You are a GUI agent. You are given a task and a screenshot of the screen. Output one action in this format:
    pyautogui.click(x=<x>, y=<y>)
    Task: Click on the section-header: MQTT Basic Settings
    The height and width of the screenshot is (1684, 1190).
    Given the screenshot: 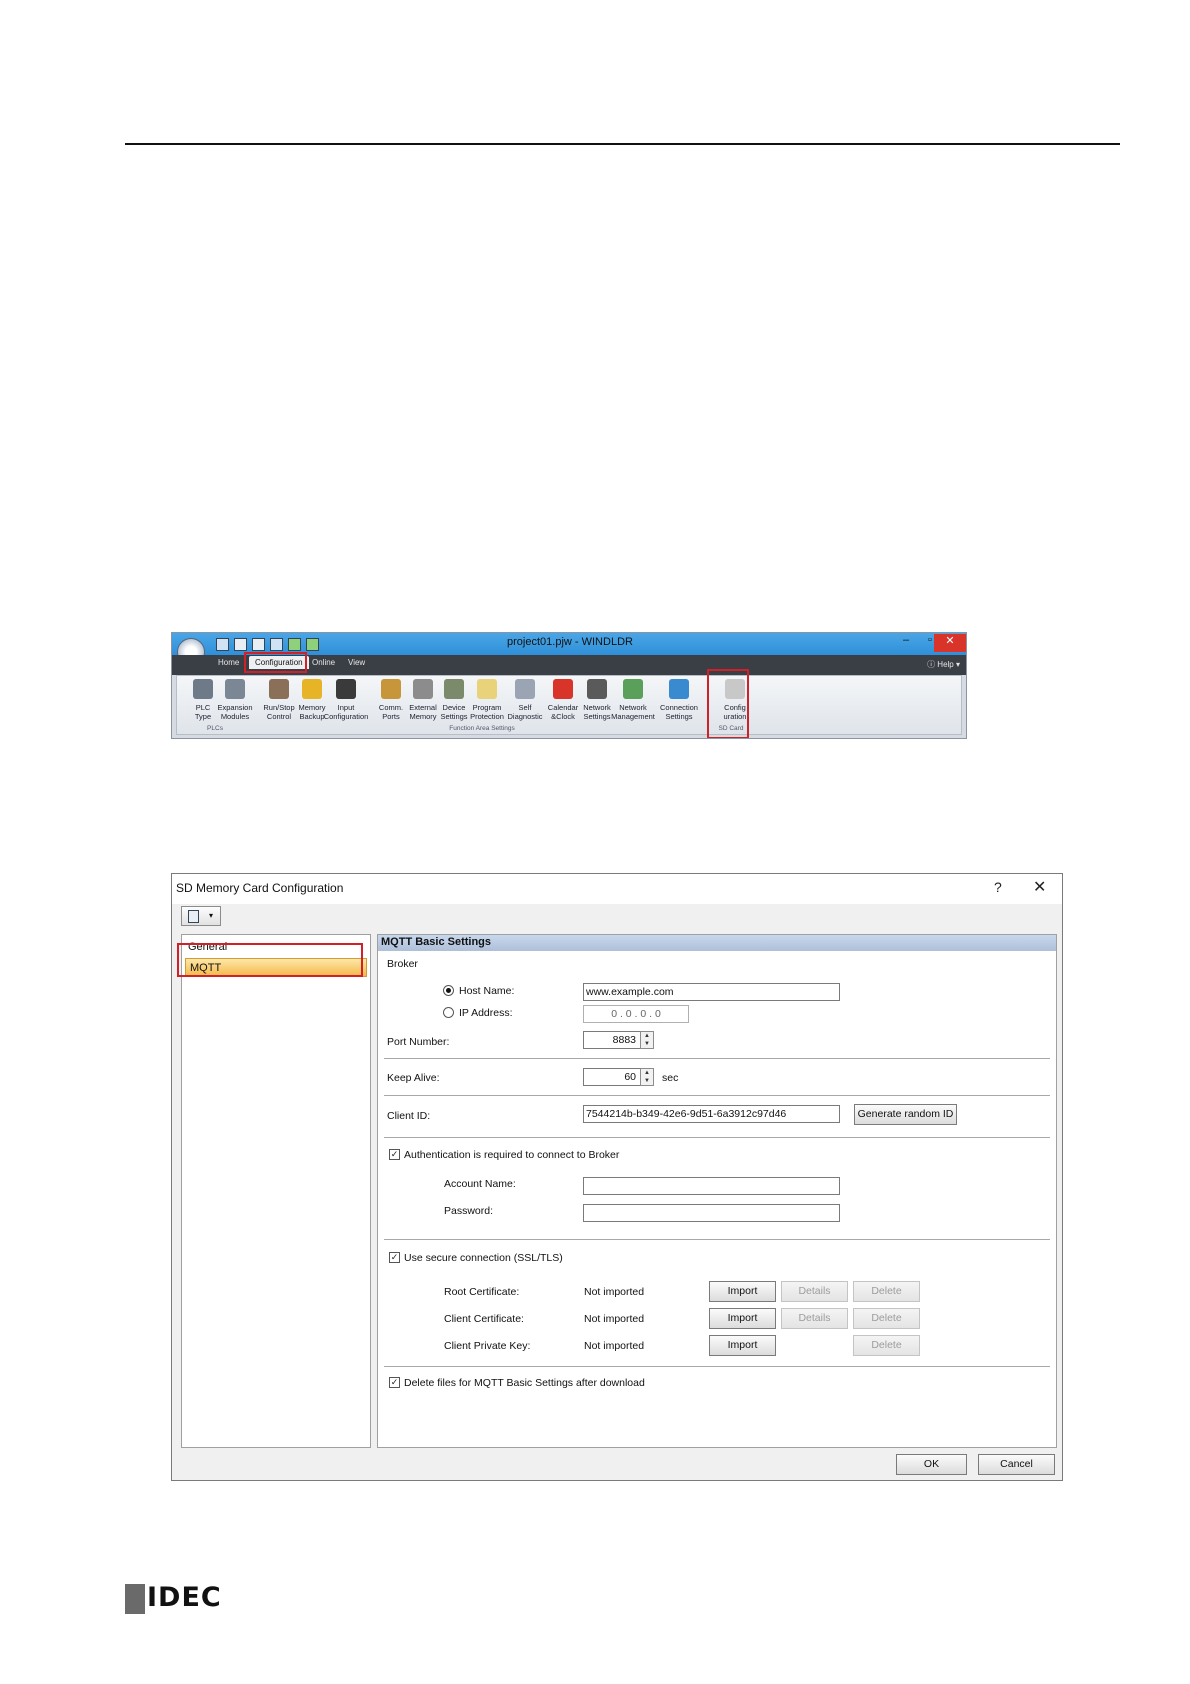 What is the action you would take?
    pyautogui.click(x=717, y=943)
    